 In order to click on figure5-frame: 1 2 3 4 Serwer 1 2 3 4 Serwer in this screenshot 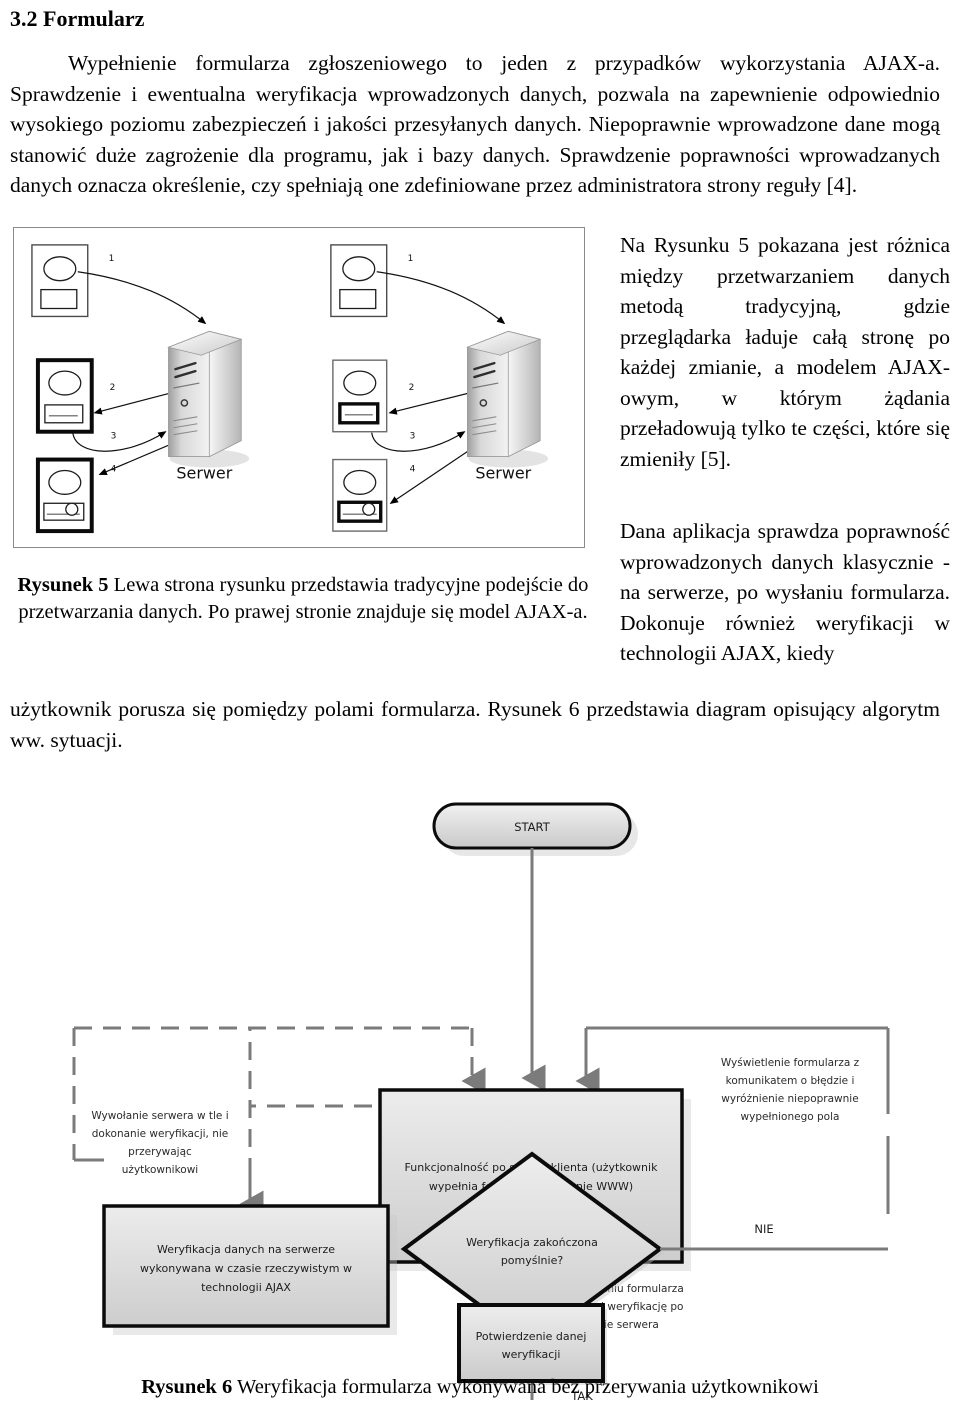, I will do `click(299, 387)`.